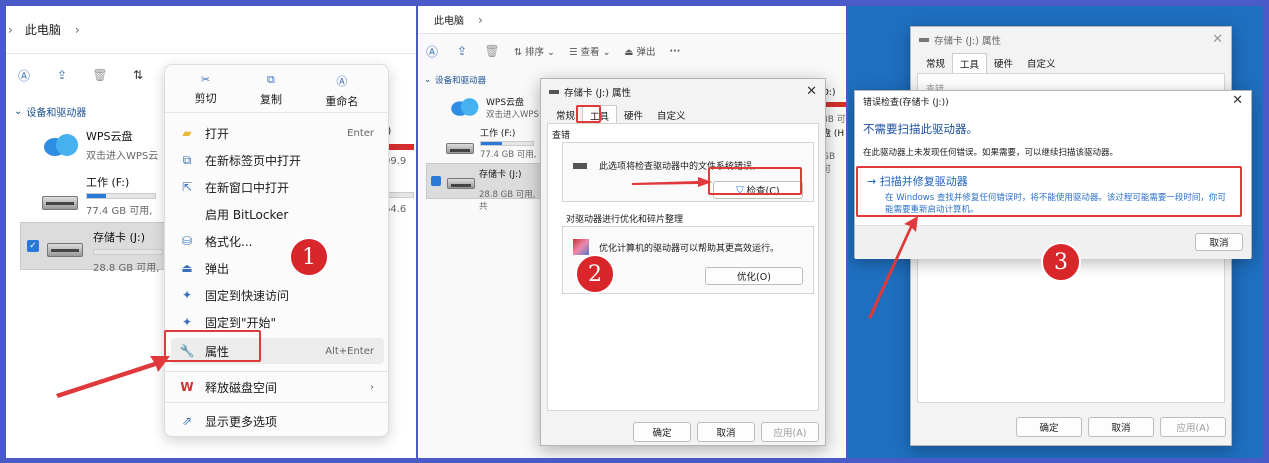 This screenshot has width=1269, height=463. I want to click on chevron-down-icon: ⌄, so click(18, 111).